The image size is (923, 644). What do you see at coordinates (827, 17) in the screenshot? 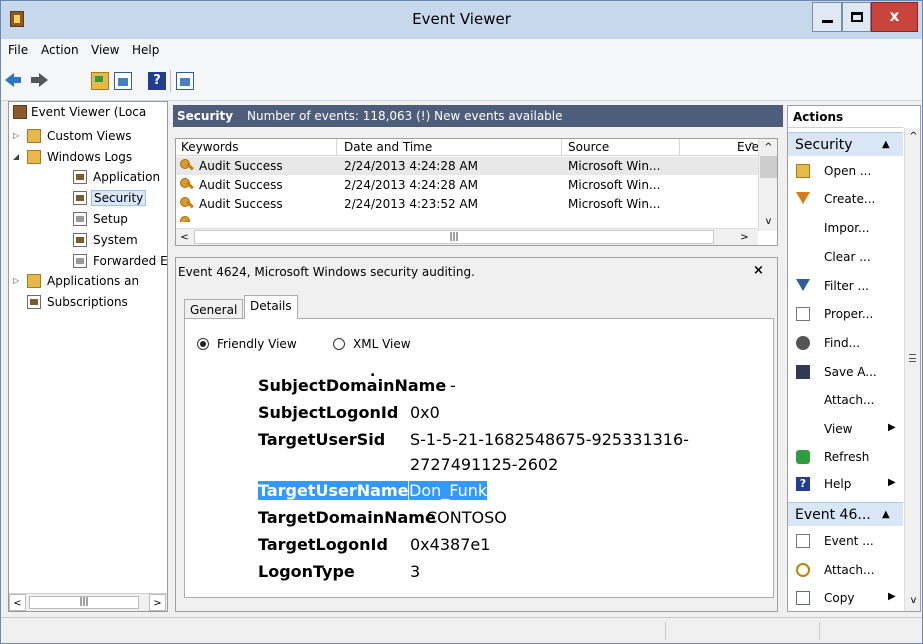
I see `minimize-button` at bounding box center [827, 17].